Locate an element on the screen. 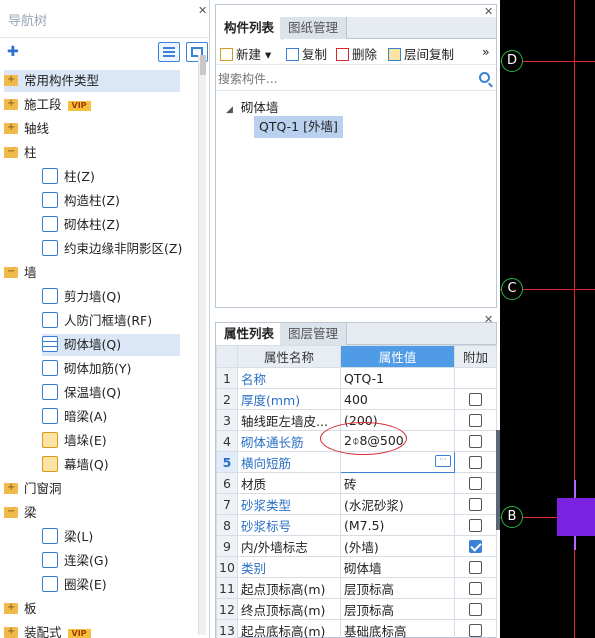  ellipsis-button: ··· is located at coordinates (443, 461).